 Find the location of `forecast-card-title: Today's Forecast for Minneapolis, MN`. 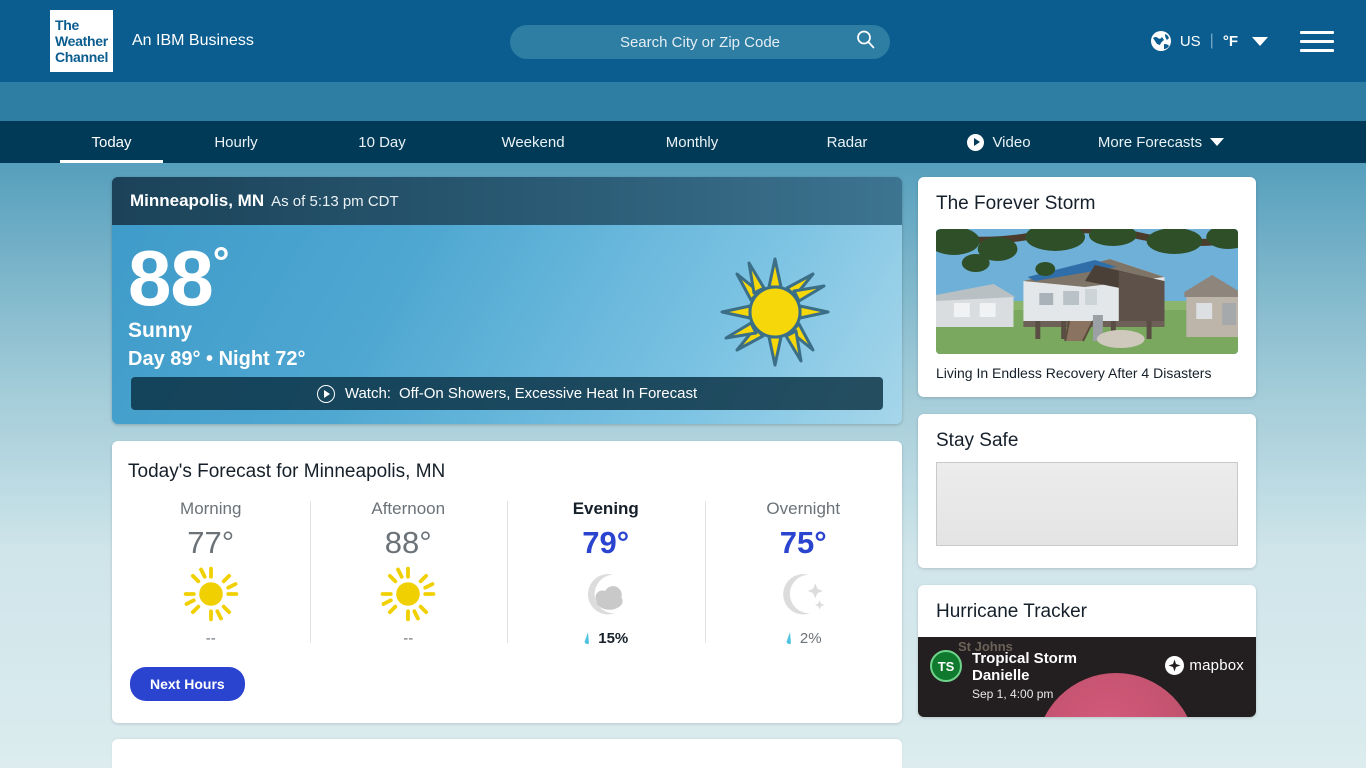

forecast-card-title: Today's Forecast for Minneapolis, MN is located at coordinates (287, 471).